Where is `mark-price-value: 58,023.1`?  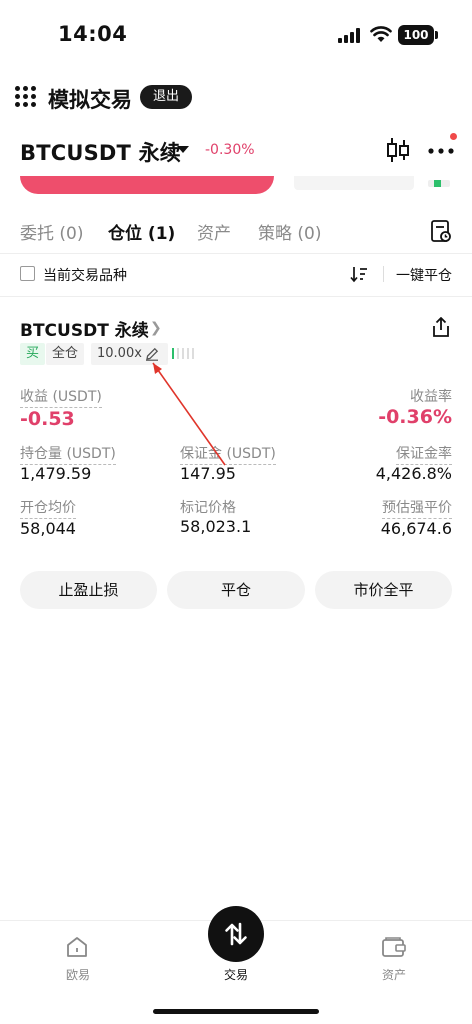
mark-price-value: 58,023.1 is located at coordinates (216, 526).